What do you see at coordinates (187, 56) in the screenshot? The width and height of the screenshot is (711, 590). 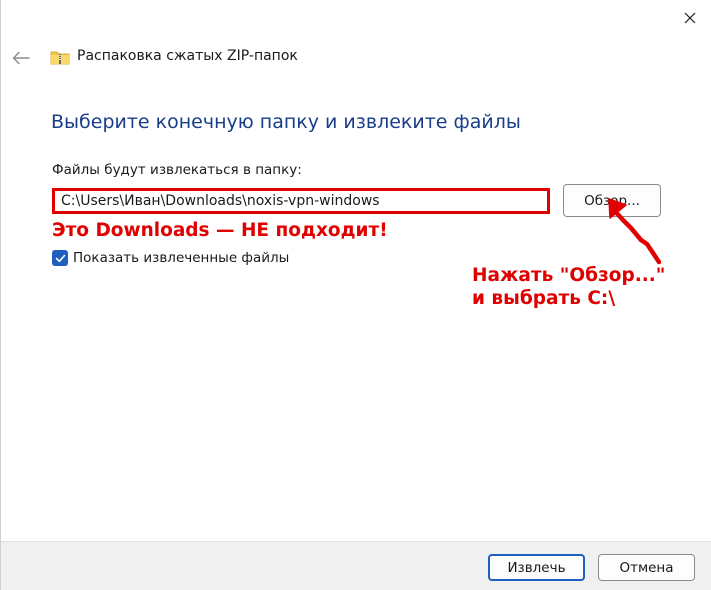 I see `wizard-title: Распаковка сжатых ZIP-папок` at bounding box center [187, 56].